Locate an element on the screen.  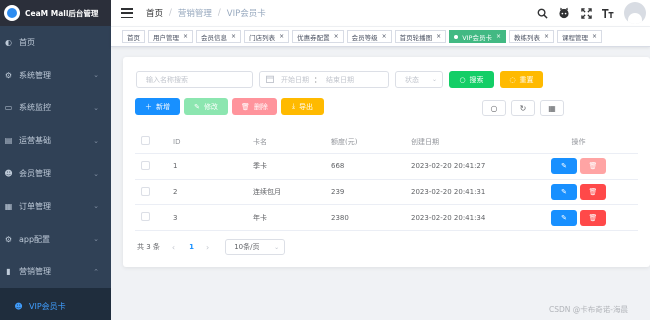
name-search-input: 输入名称搜索 is located at coordinates (194, 79).